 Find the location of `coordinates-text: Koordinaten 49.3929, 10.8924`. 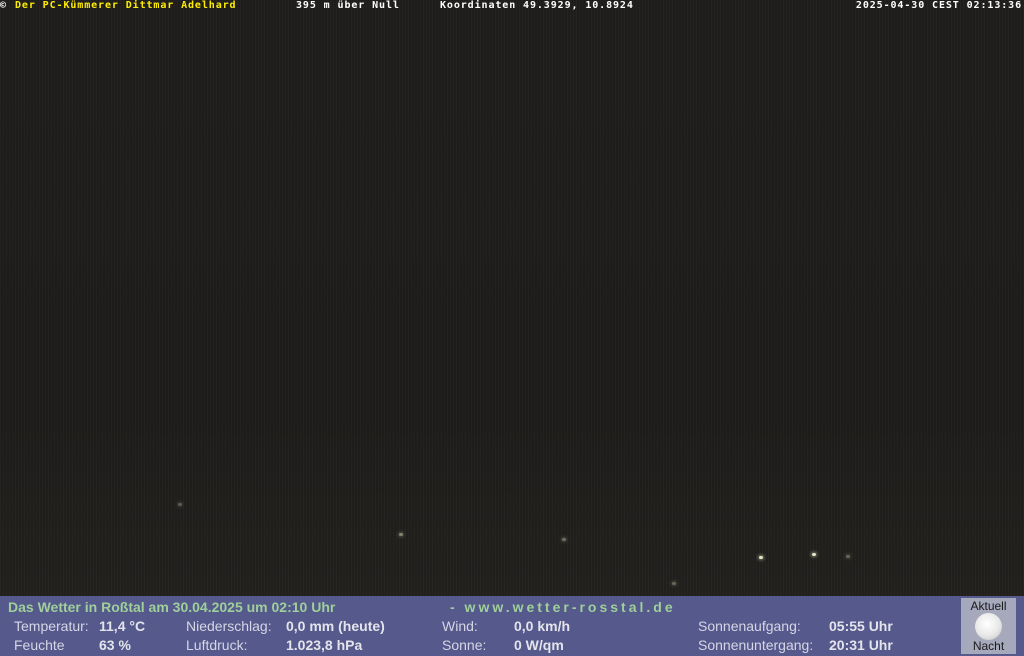

coordinates-text: Koordinaten 49.3929, 10.8924 is located at coordinates (537, 5).